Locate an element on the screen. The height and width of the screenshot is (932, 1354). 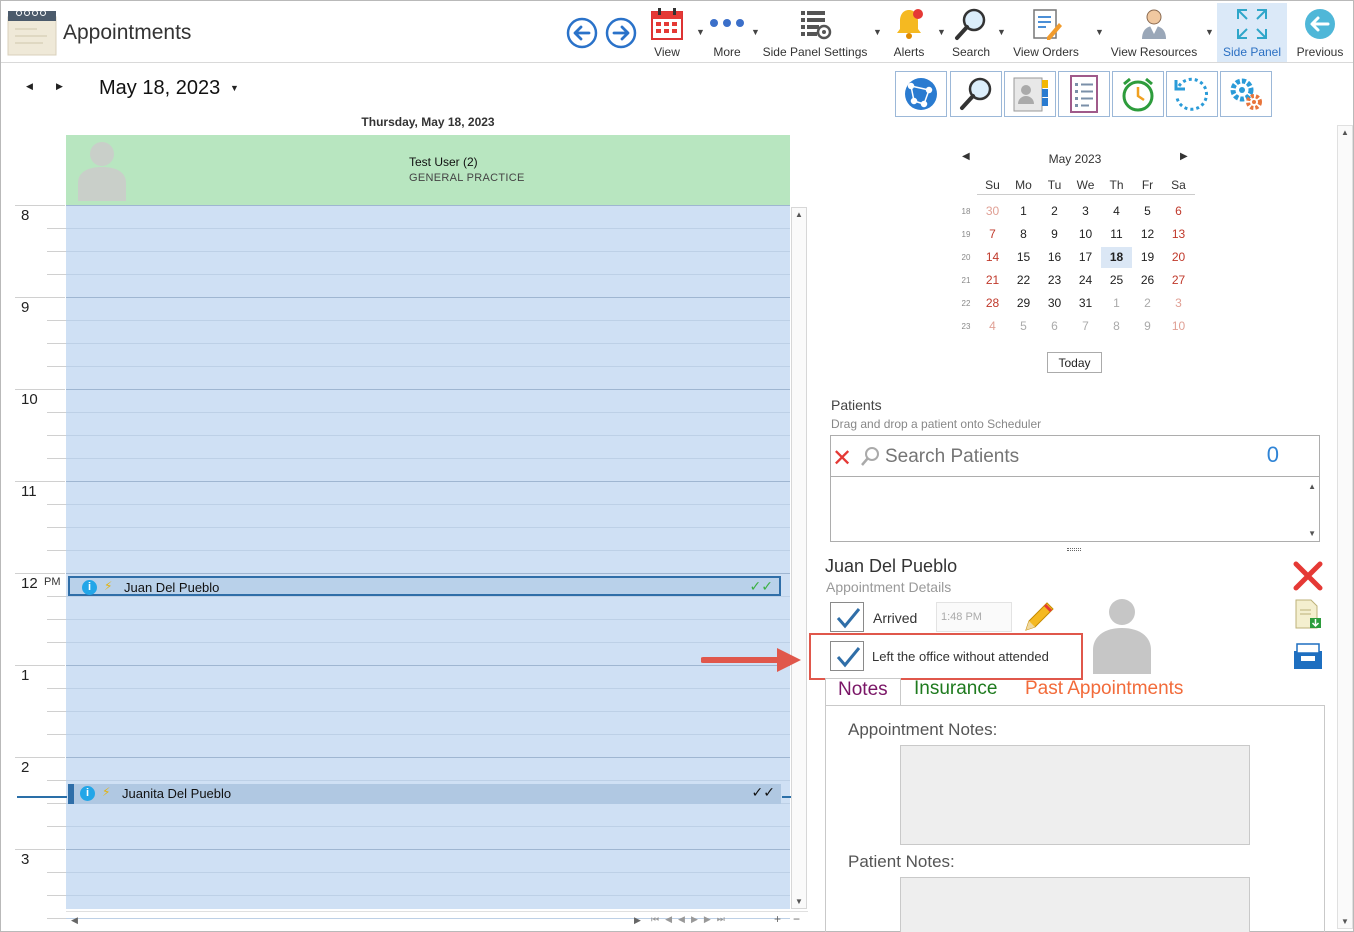
view-resources-button: View Resources is located at coordinates (1154, 33).